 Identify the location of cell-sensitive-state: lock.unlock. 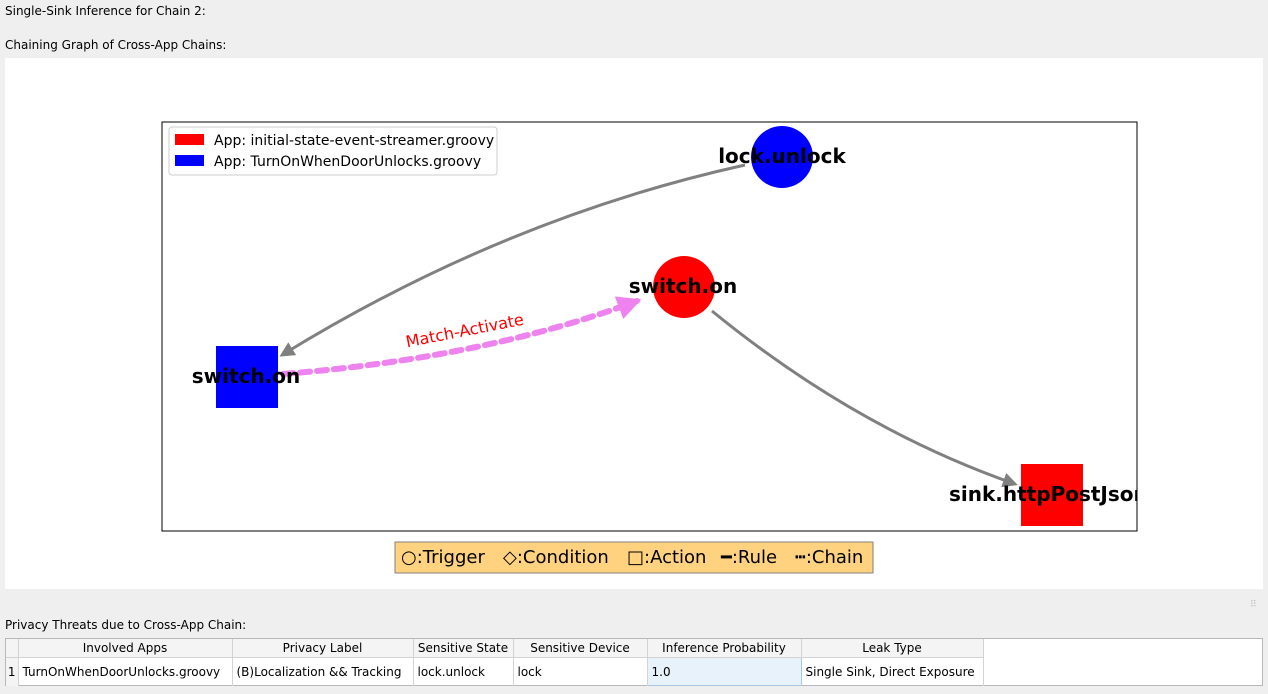
(463, 671).